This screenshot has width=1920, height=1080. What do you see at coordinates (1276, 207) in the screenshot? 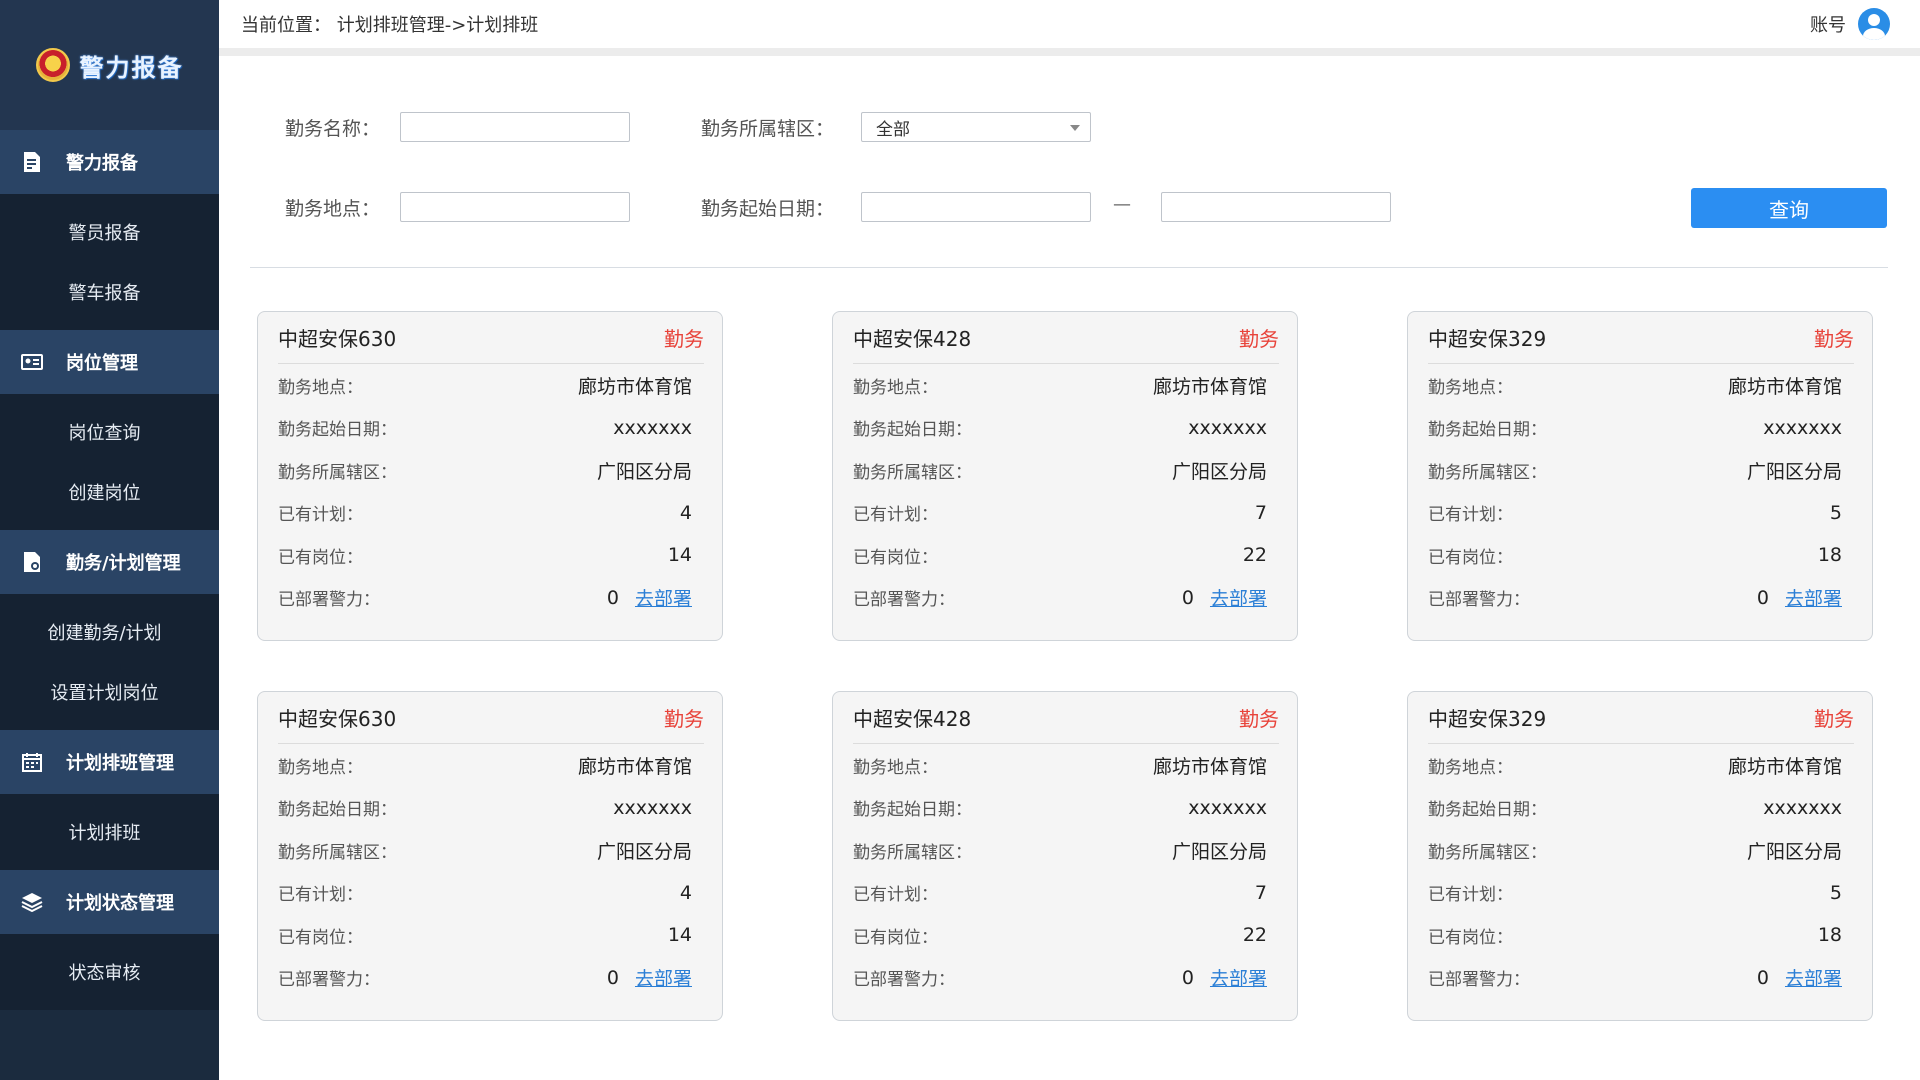
I see `start-date-to-input` at bounding box center [1276, 207].